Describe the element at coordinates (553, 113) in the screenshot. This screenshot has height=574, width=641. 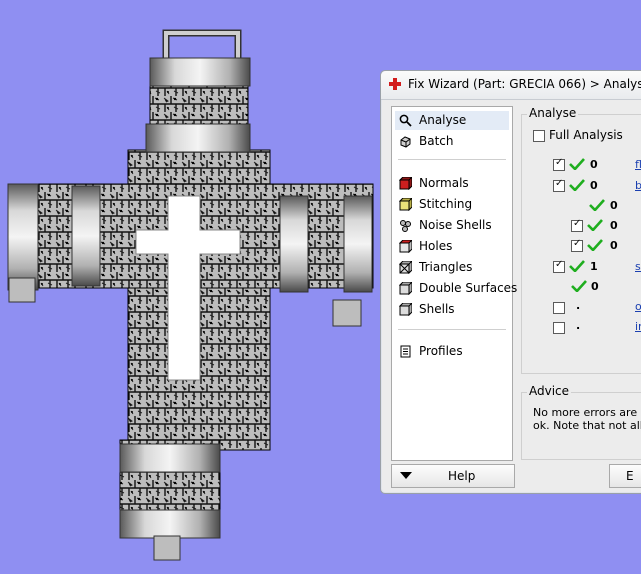
I see `analyse-group-title: Analyse` at that location.